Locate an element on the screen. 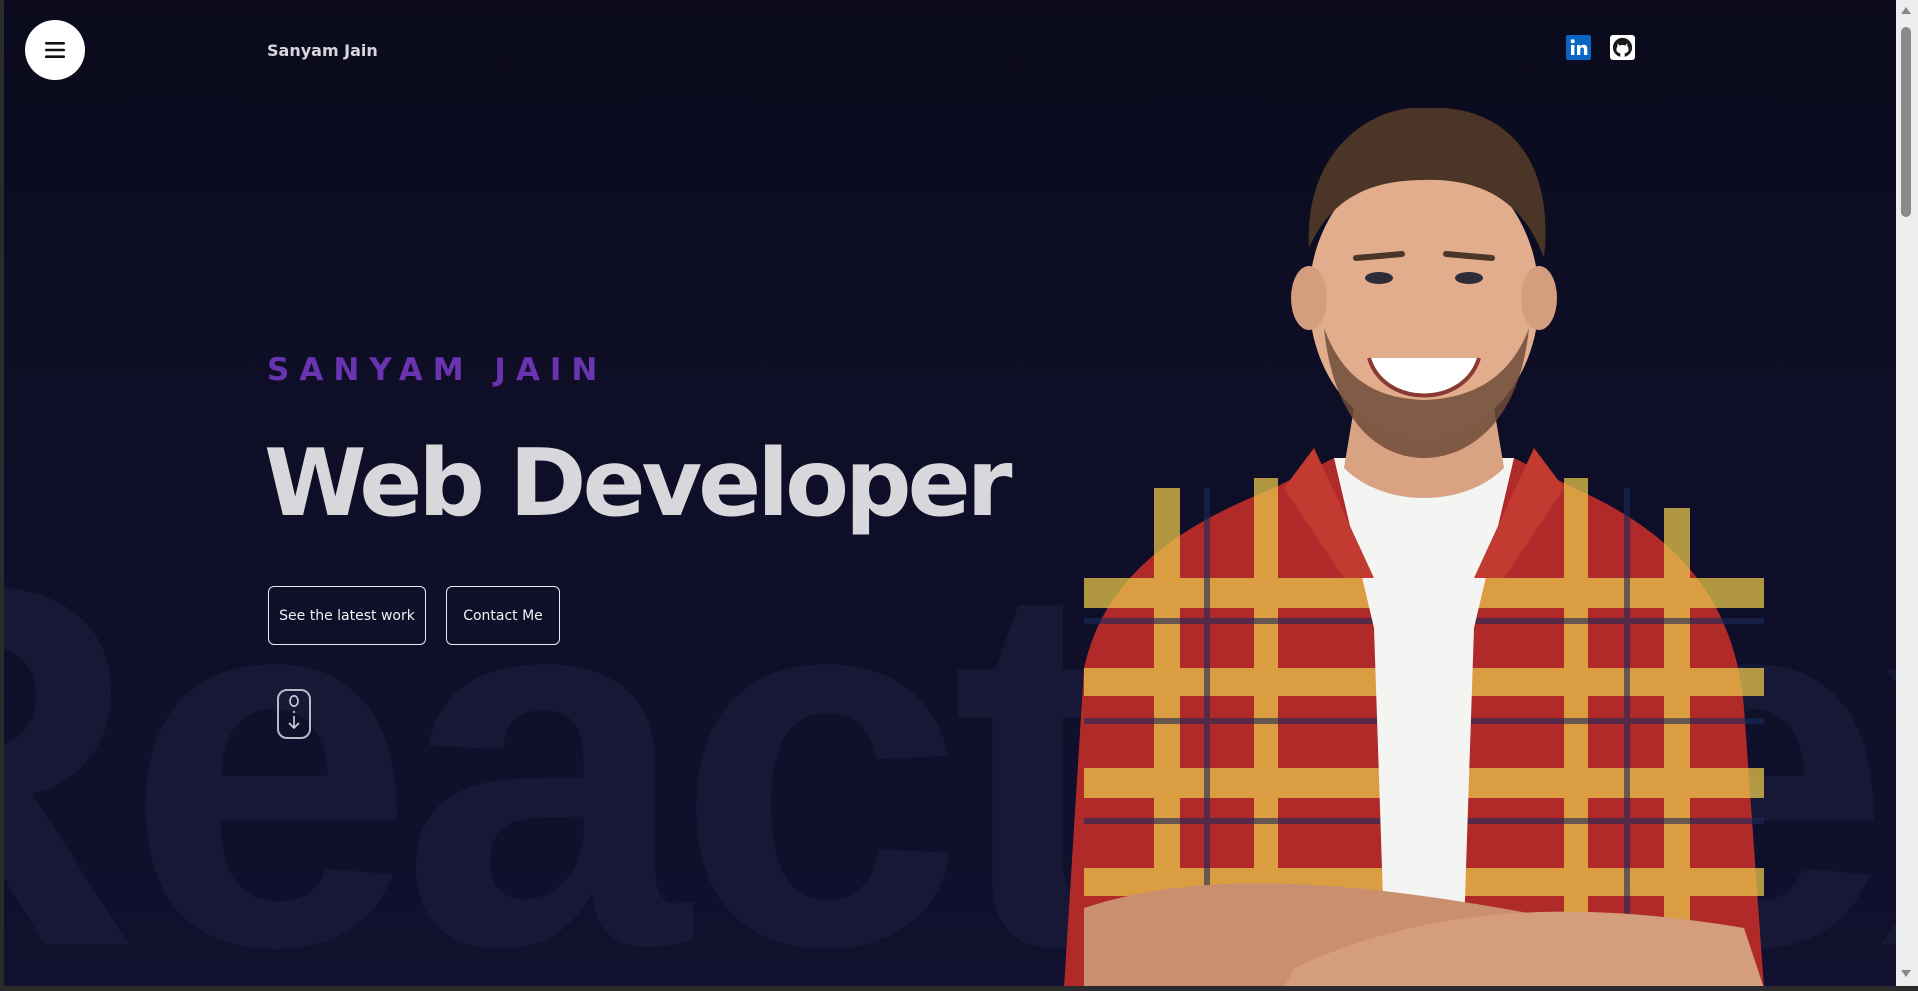  menu-button is located at coordinates (55, 50).